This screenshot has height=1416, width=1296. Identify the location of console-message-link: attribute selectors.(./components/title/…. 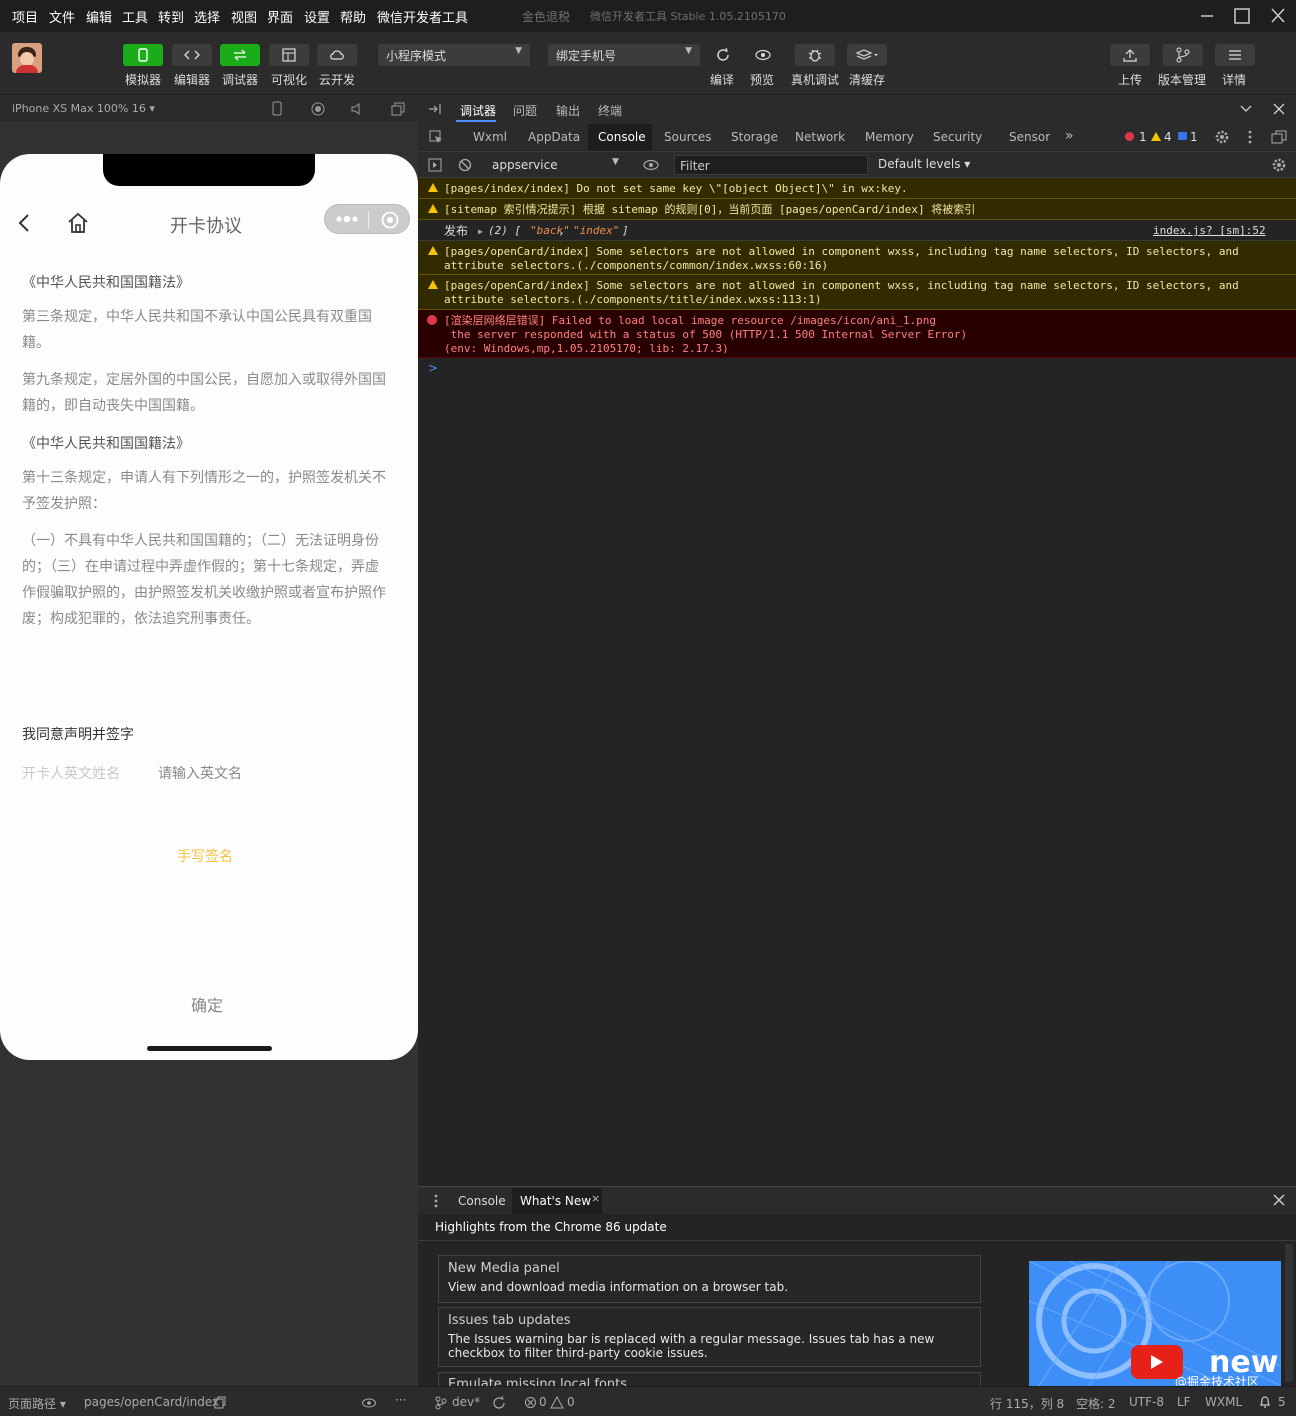
(633, 300).